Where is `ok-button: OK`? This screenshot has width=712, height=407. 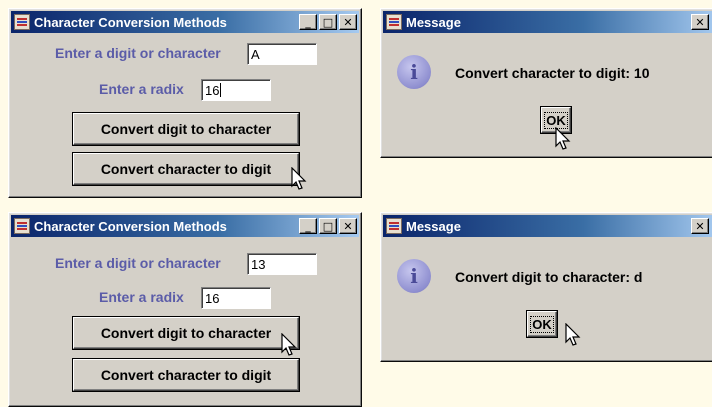 ok-button: OK is located at coordinates (542, 324).